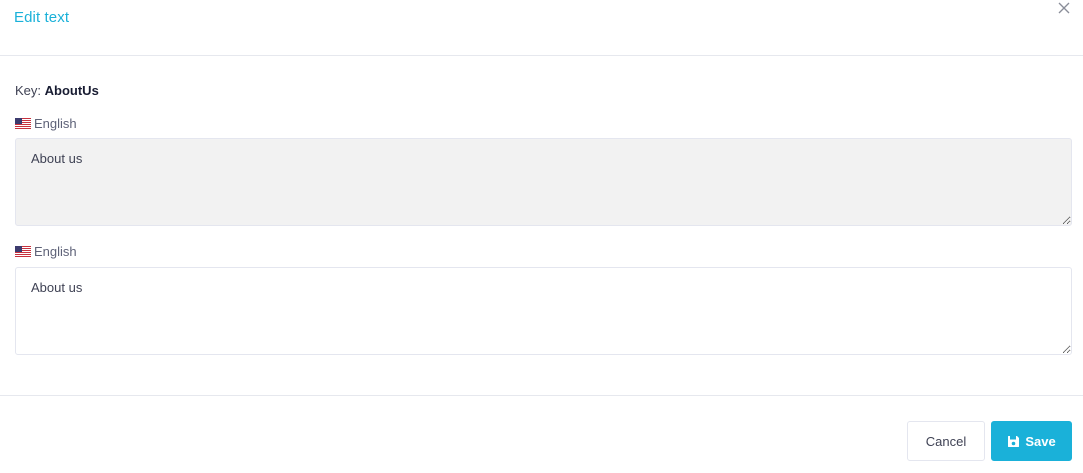 This screenshot has height=473, width=1083. Describe the element at coordinates (55, 123) in the screenshot. I see `source-language-name: English` at that location.